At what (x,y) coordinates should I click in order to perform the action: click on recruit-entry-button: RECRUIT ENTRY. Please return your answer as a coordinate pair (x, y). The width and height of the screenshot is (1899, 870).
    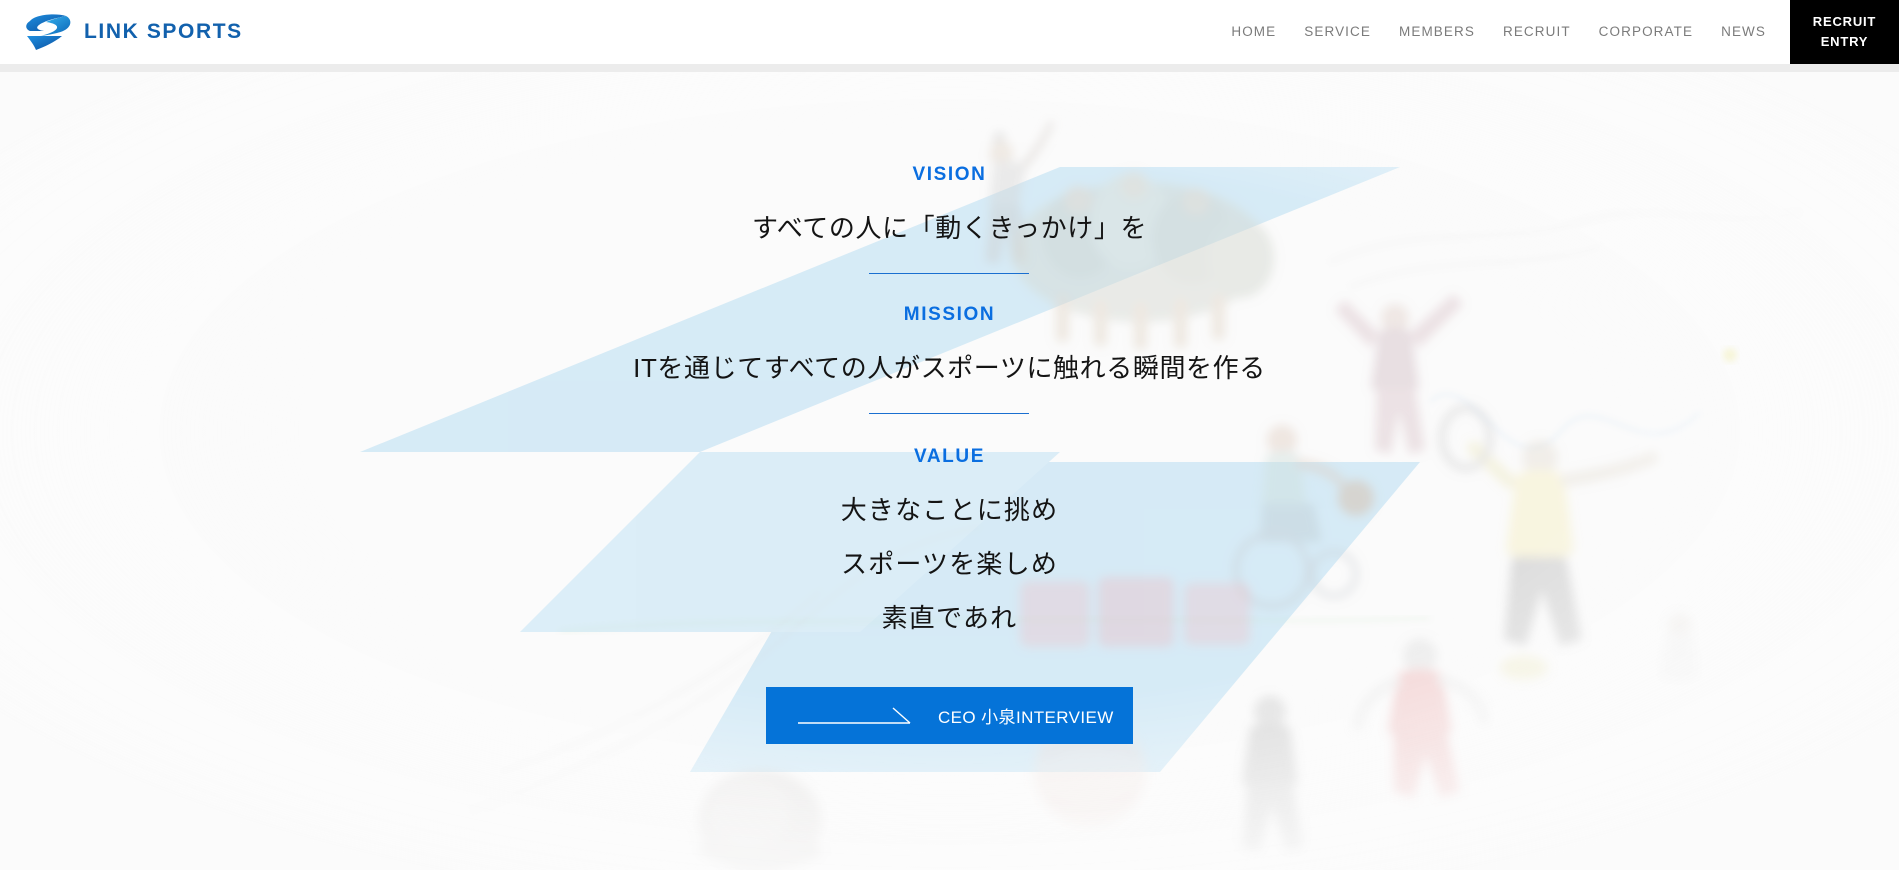
    Looking at the image, I should click on (1844, 32).